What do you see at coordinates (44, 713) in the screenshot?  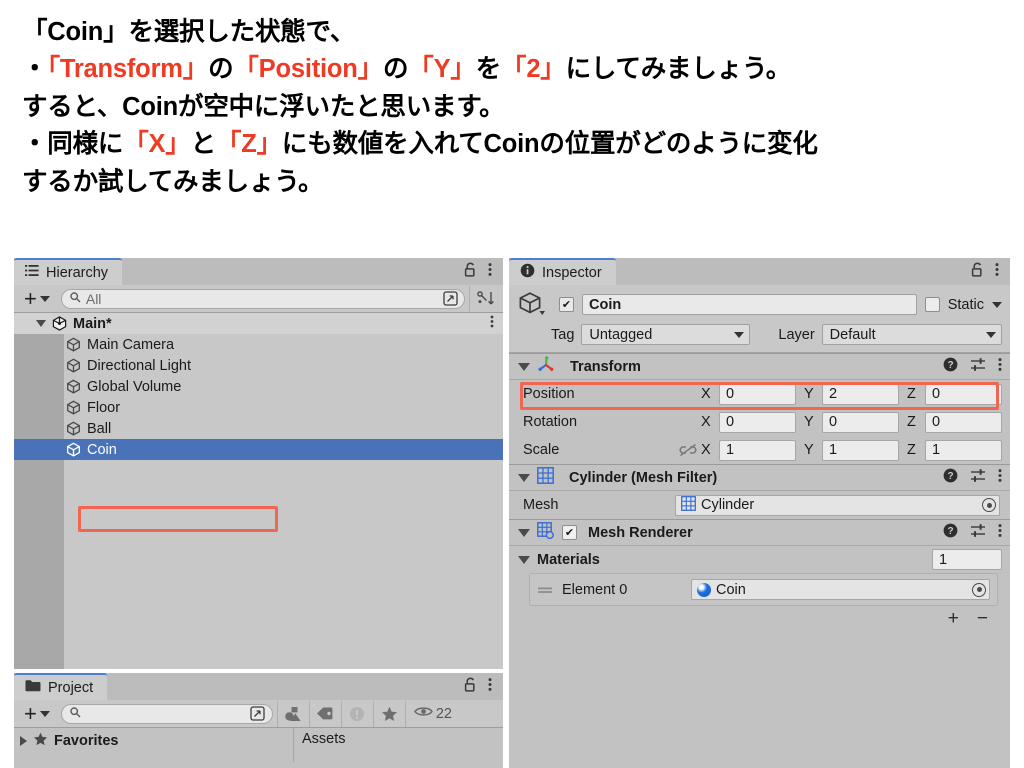 I see `chevron-down-icon` at bounding box center [44, 713].